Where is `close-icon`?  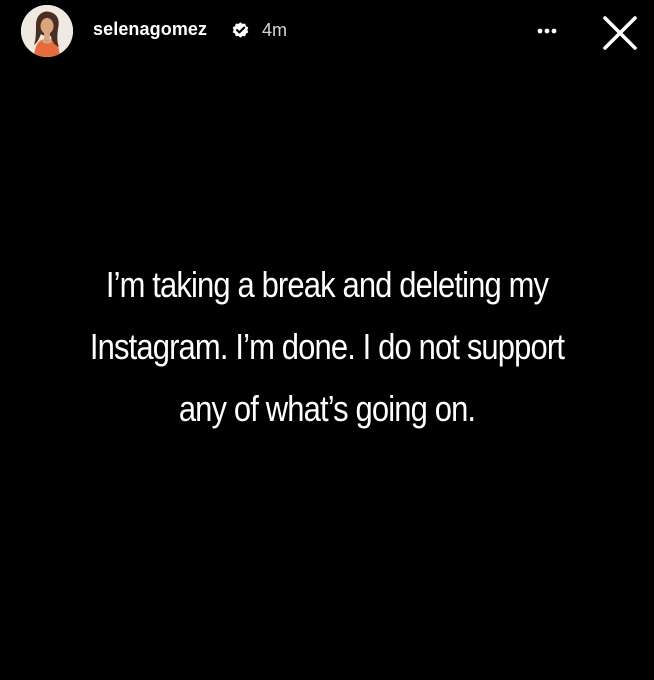
close-icon is located at coordinates (620, 33).